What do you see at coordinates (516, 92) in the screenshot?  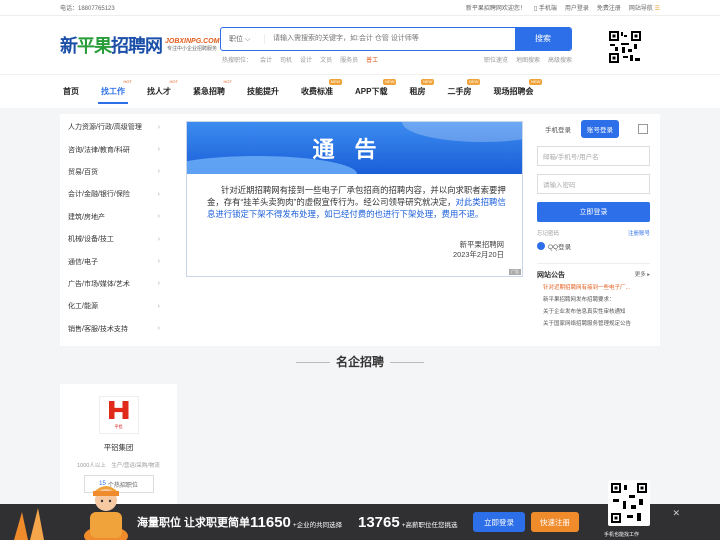 I see `nav-job-fair: 现场招聘会 NEW` at bounding box center [516, 92].